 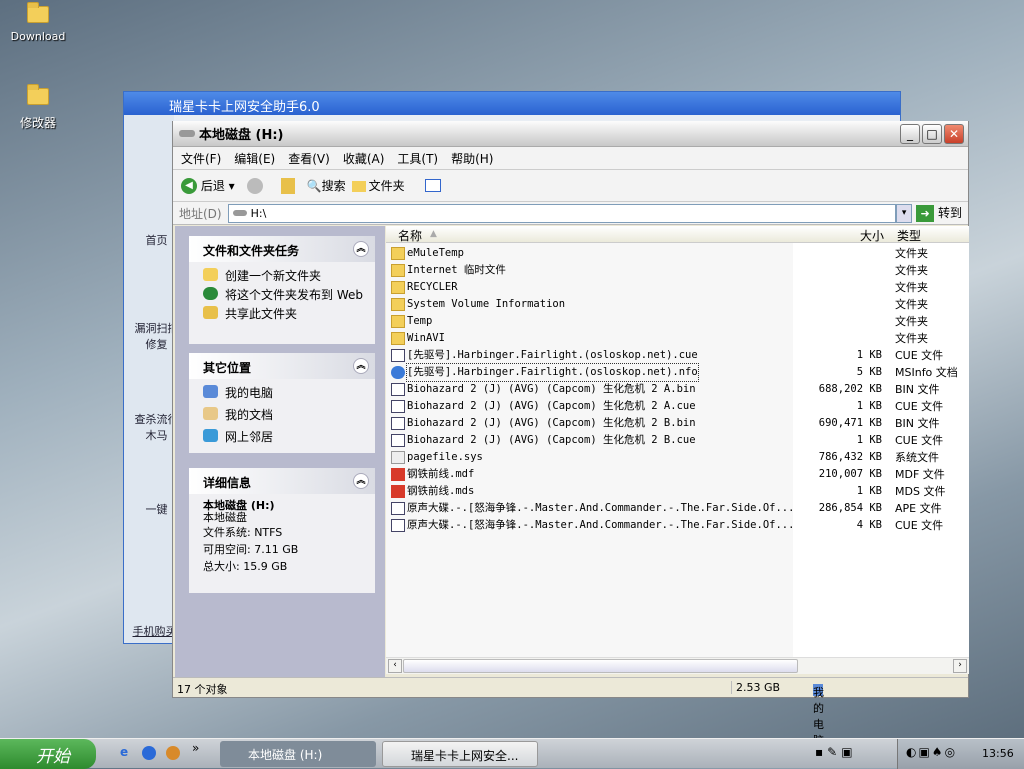 What do you see at coordinates (677, 270) in the screenshot?
I see `file-row: Internet 临时文件 文件夹` at bounding box center [677, 270].